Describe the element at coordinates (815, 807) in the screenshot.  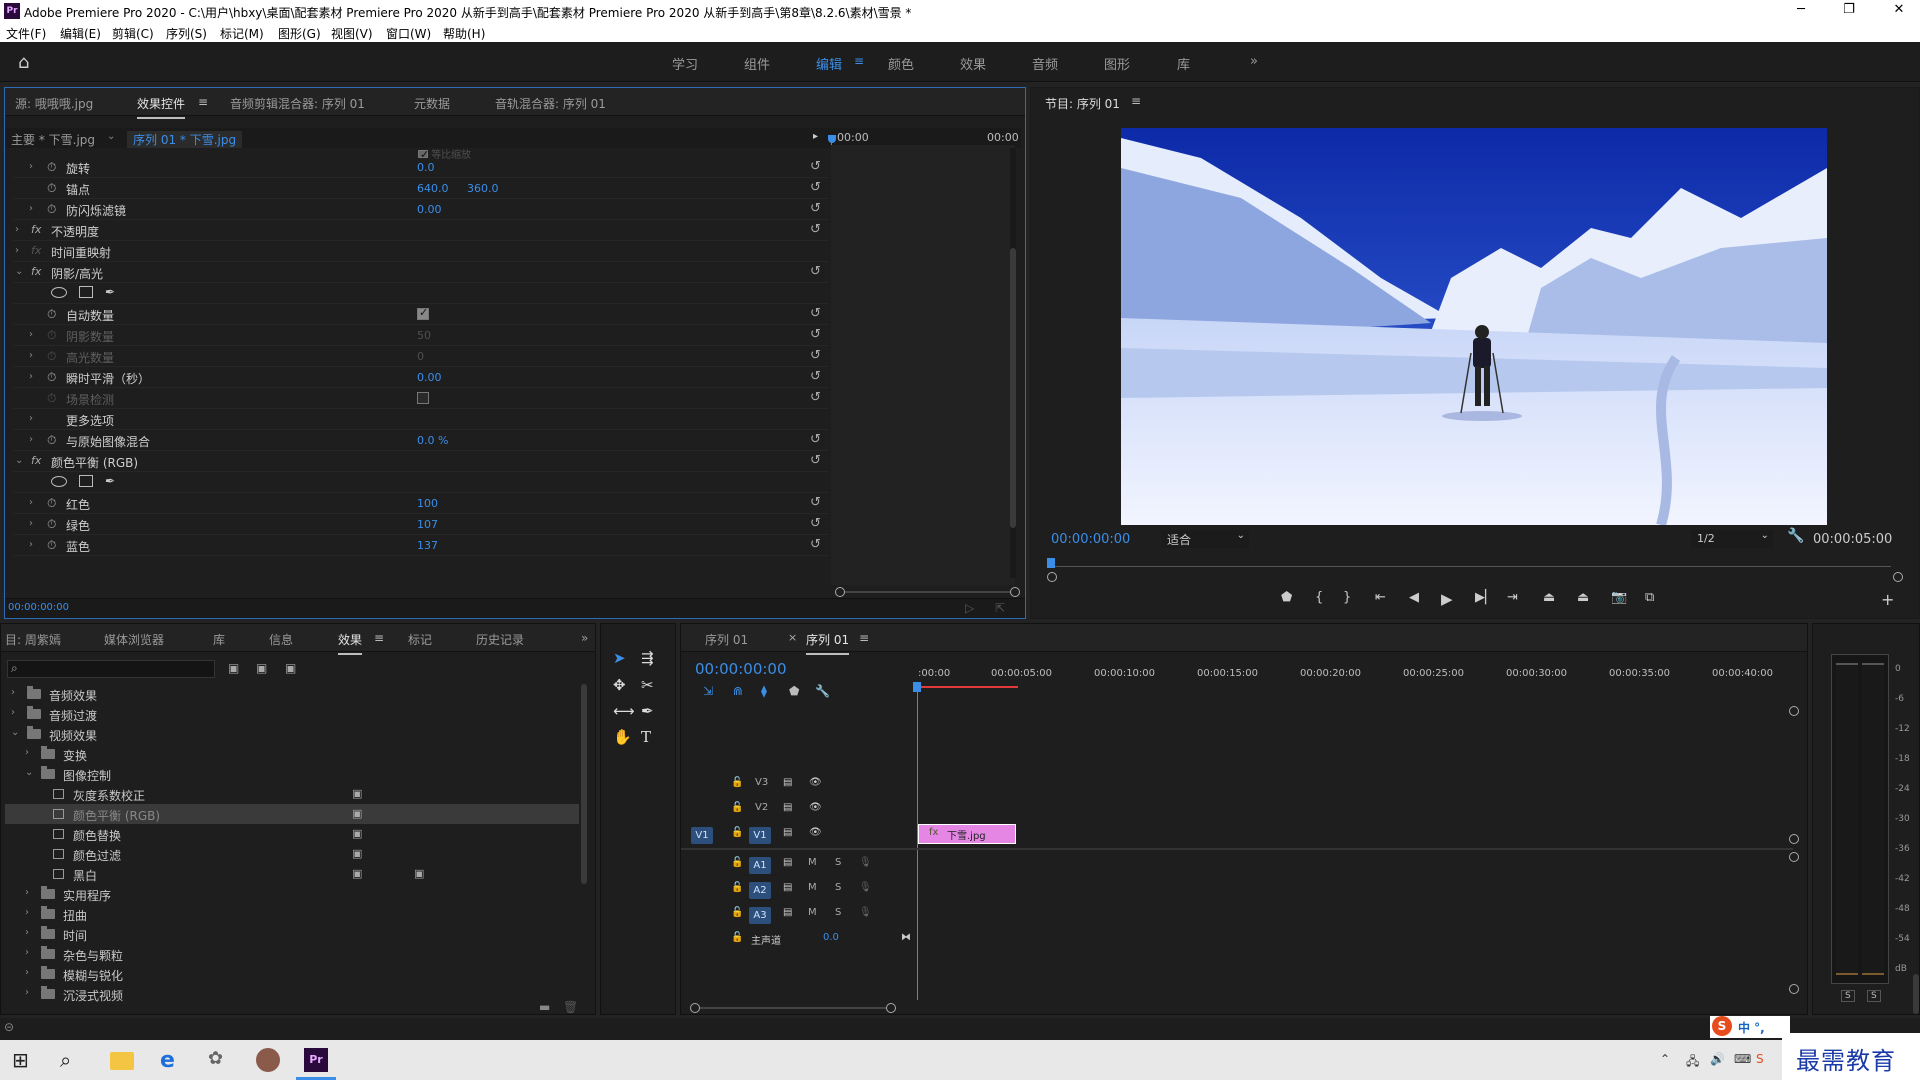
I see `eye-icon: 👁` at that location.